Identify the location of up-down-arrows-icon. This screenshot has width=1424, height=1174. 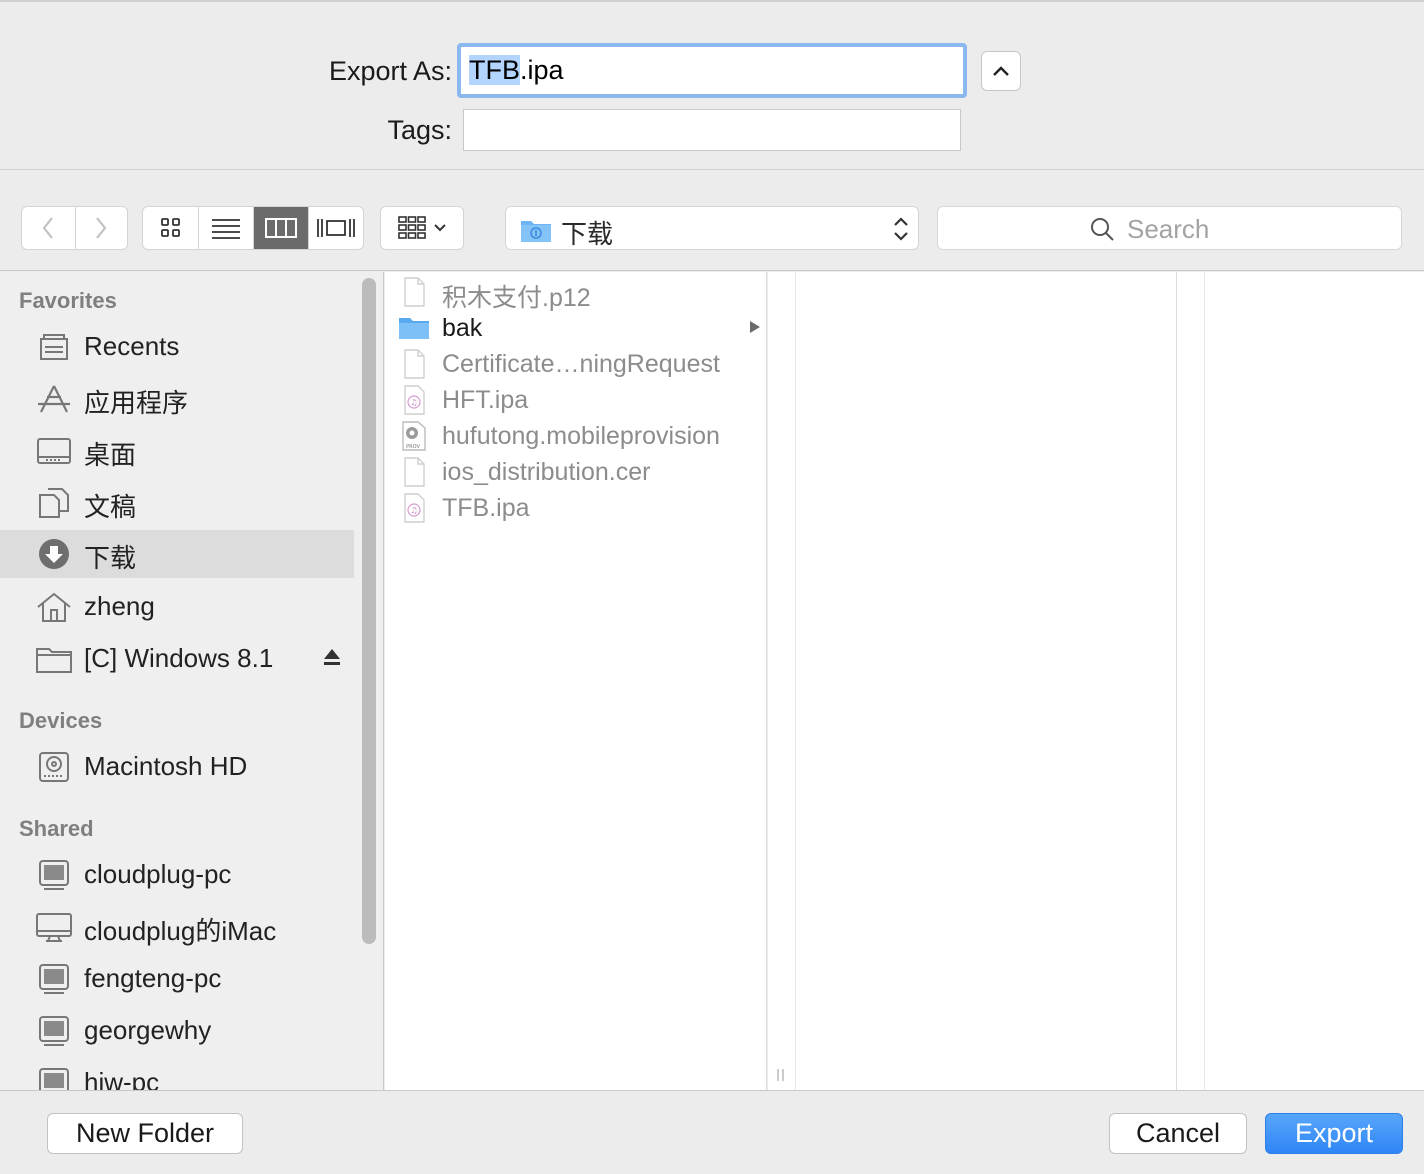
(901, 229).